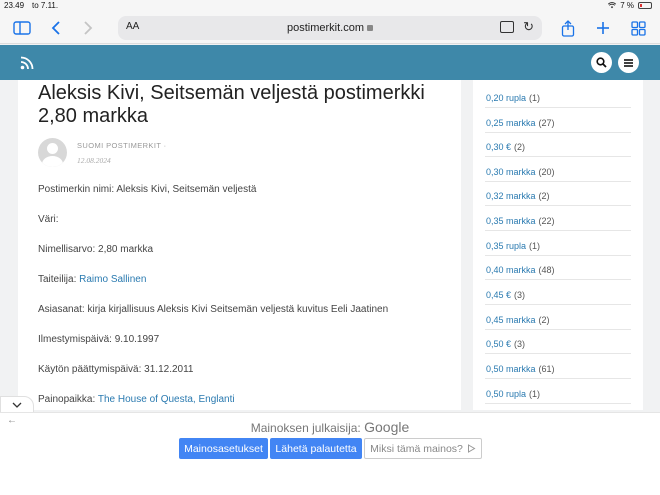 This screenshot has width=660, height=495. Describe the element at coordinates (52, 152) in the screenshot. I see `avatar` at that location.